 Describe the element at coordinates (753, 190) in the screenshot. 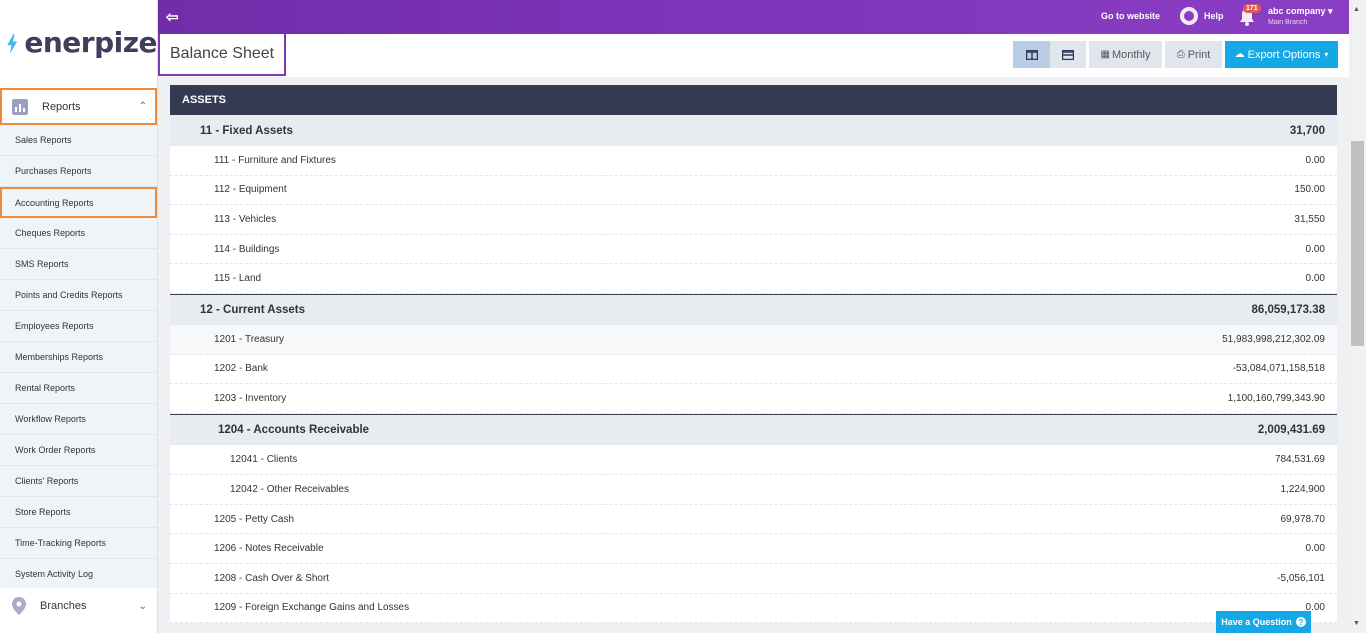

I see `account-row: 112 - Equipment 150.00` at that location.